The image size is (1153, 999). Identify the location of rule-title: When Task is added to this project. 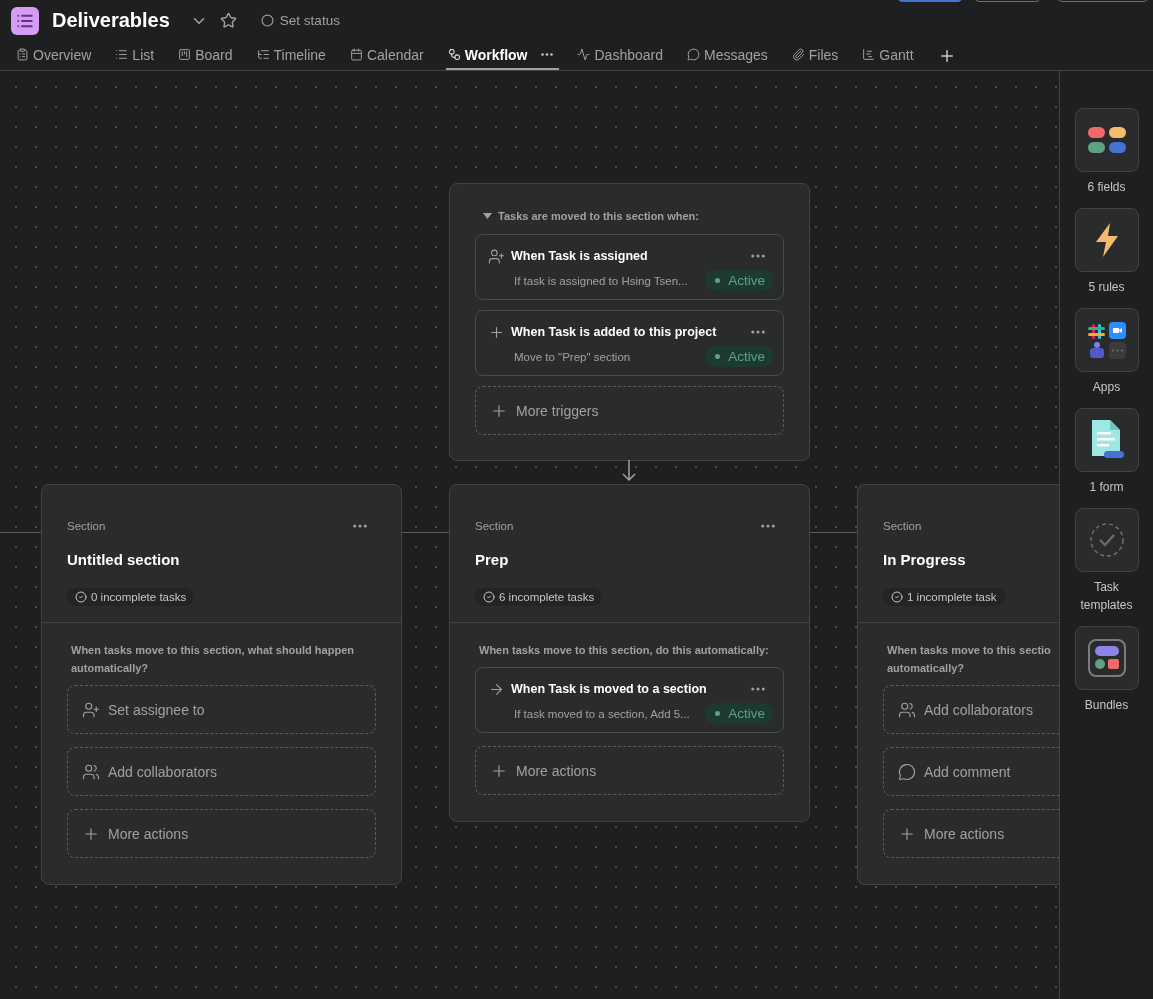
(614, 332).